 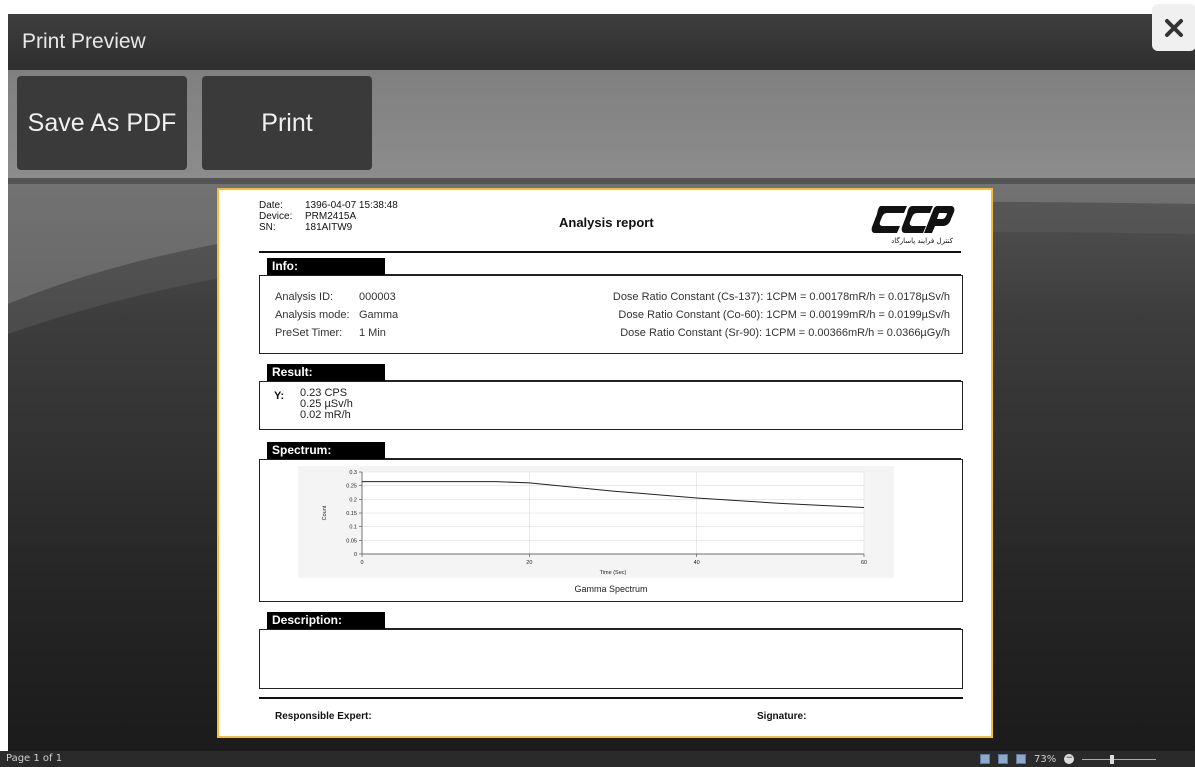 What do you see at coordinates (351, 541) in the screenshot?
I see `y-tick-label: 0.05` at bounding box center [351, 541].